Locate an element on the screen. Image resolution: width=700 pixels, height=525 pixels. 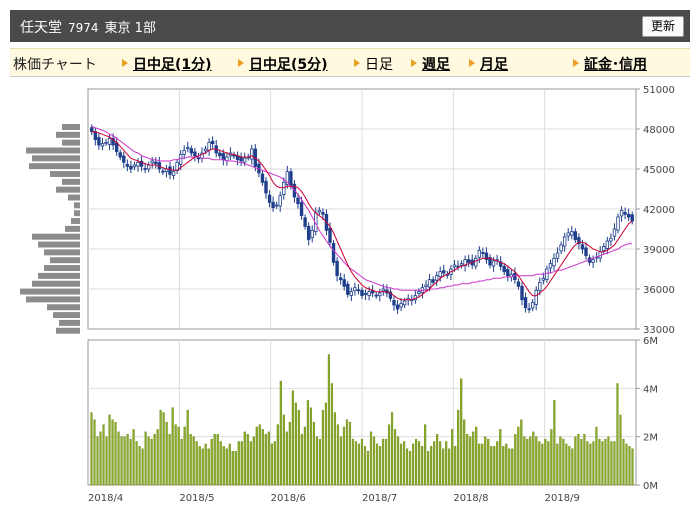
price-tick-label: 51000 is located at coordinates (659, 90).